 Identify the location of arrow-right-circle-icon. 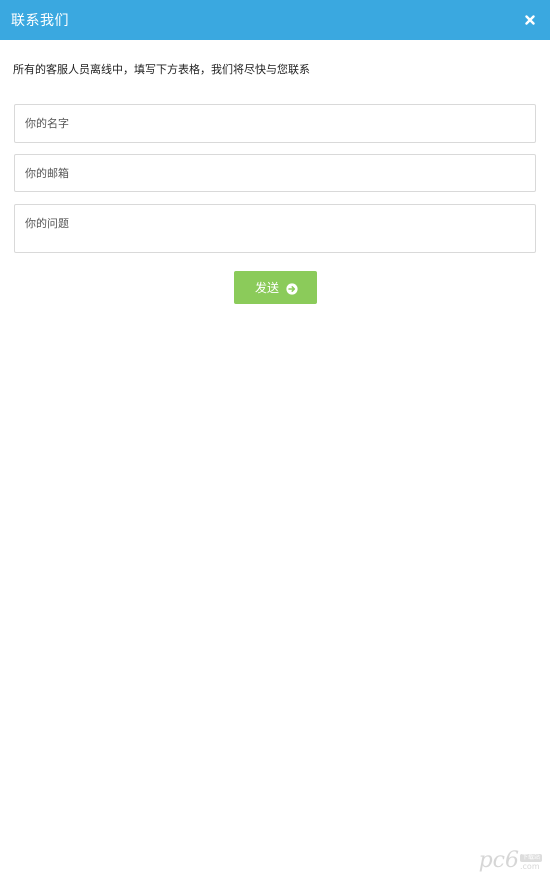
(292, 288).